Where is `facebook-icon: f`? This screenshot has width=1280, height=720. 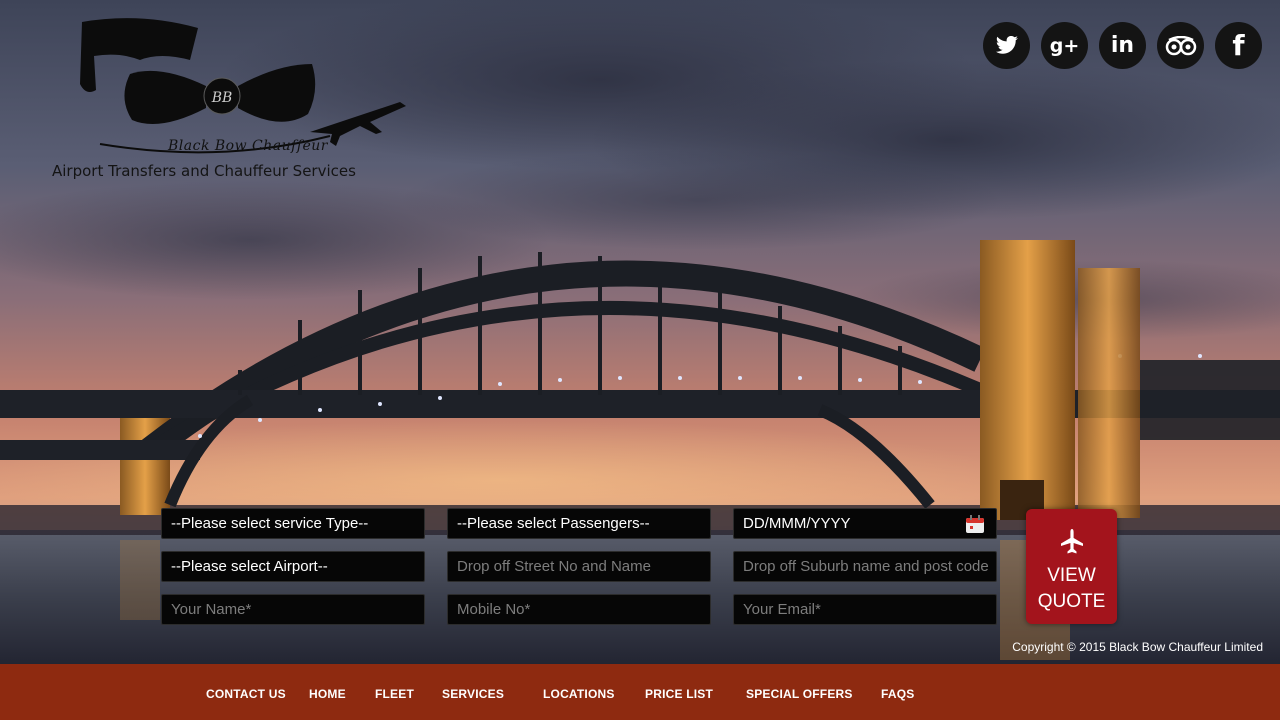 facebook-icon: f is located at coordinates (1238, 45).